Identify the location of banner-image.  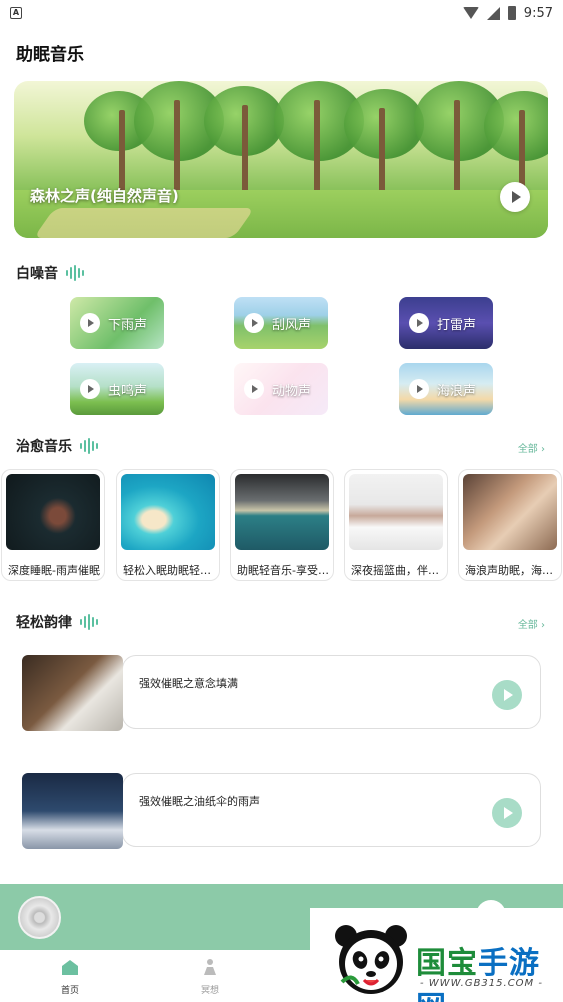
(281, 159).